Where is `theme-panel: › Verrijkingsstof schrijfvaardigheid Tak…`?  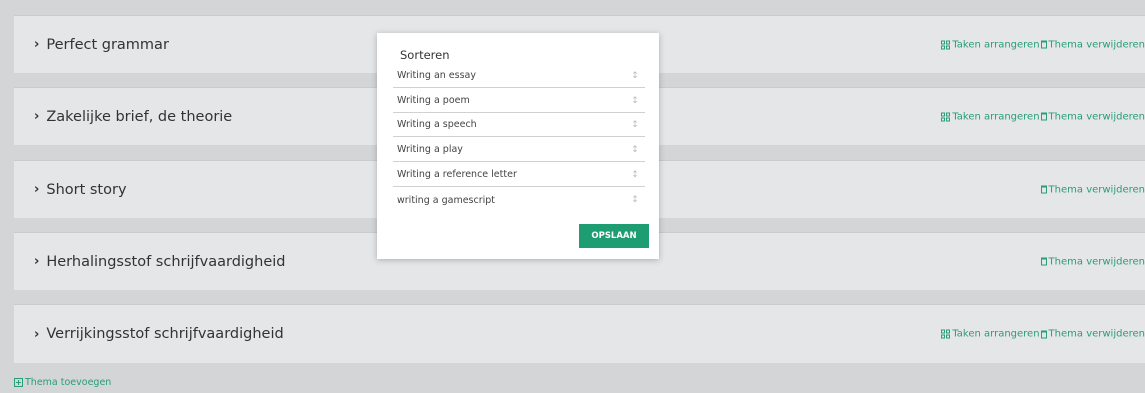
theme-panel: › Verrijkingsstof schrijfvaardigheid Tak… is located at coordinates (579, 333).